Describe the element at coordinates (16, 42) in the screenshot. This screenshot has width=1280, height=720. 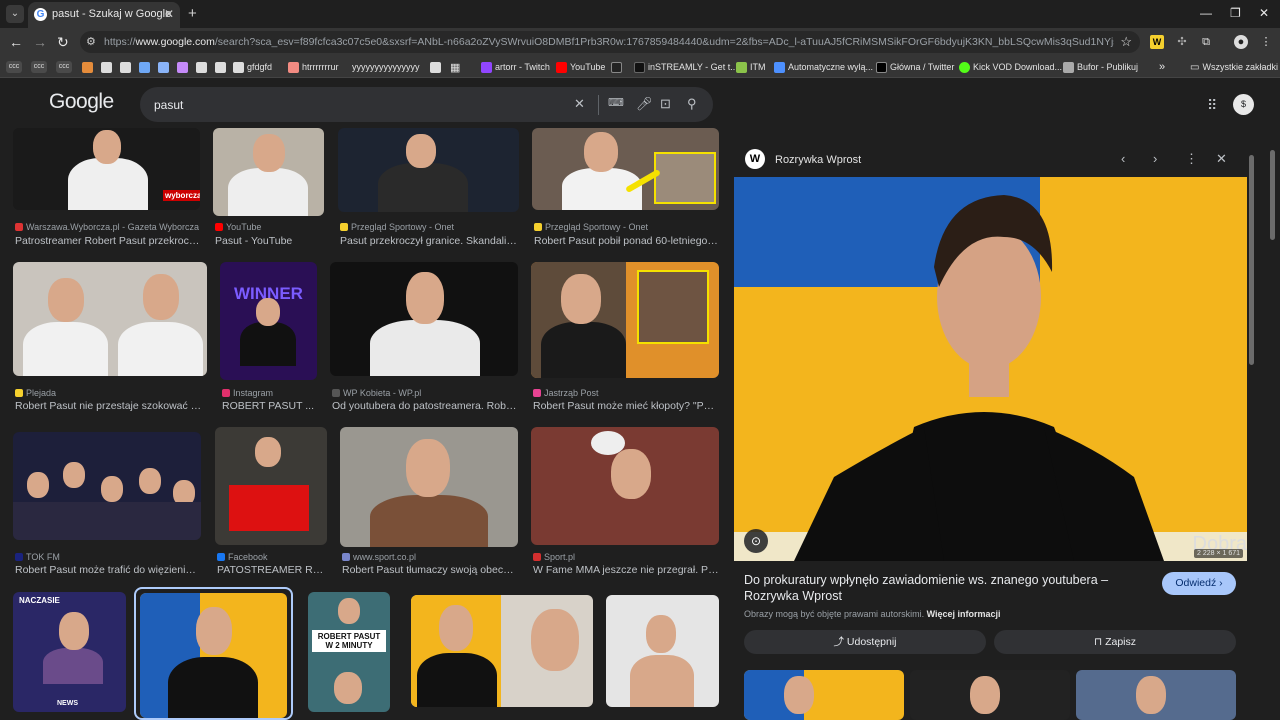
I see `back-icon: ←` at that location.